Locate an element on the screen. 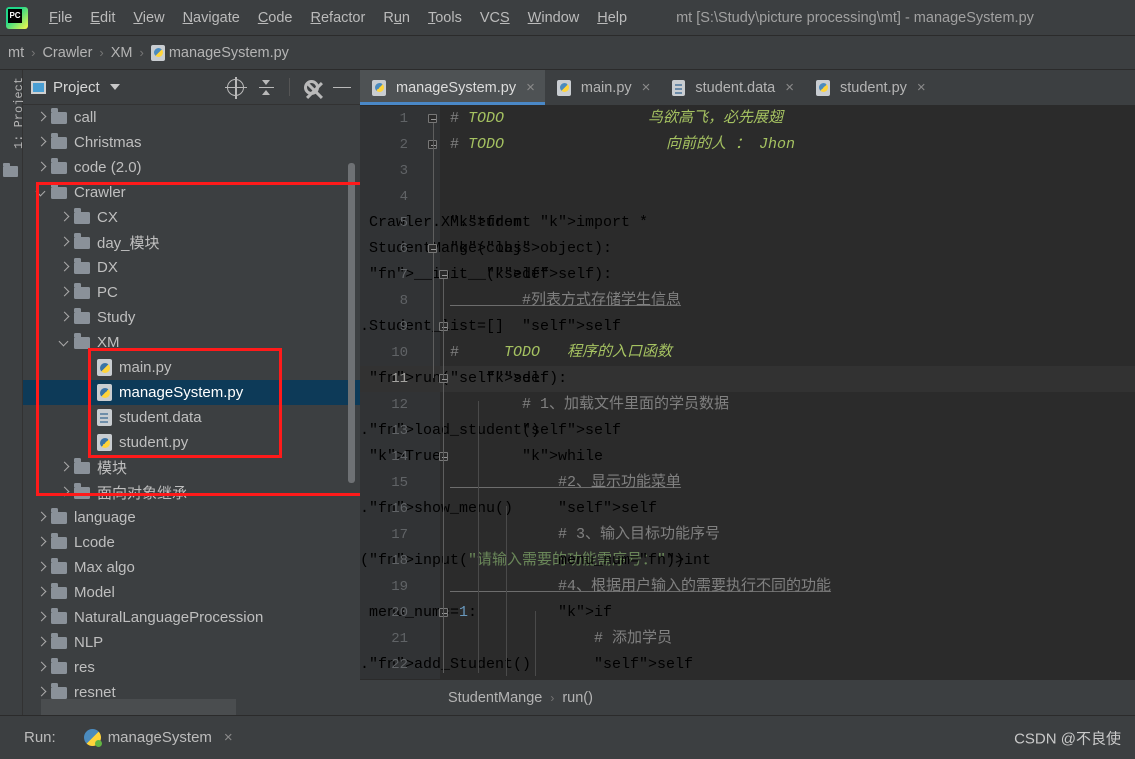 This screenshot has width=1135, height=759. tree-row-managesystem.py: manageSystem.py is located at coordinates (191, 392).